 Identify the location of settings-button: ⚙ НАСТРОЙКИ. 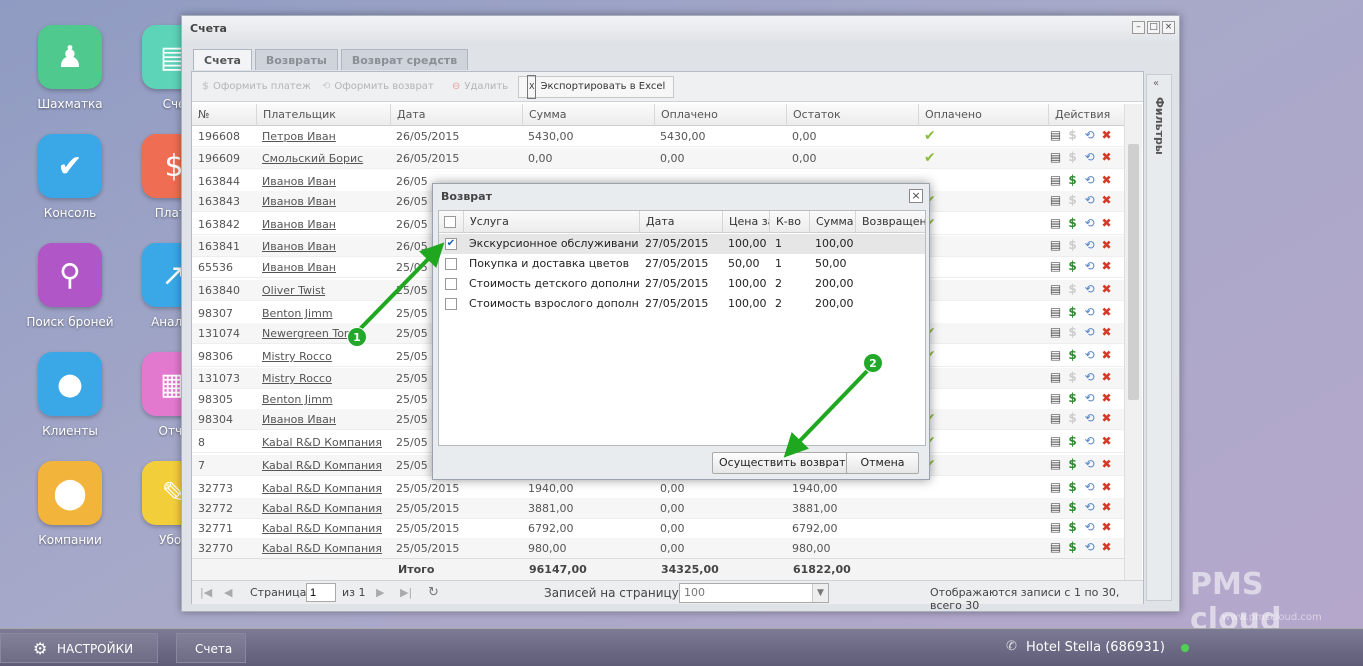
(79, 648).